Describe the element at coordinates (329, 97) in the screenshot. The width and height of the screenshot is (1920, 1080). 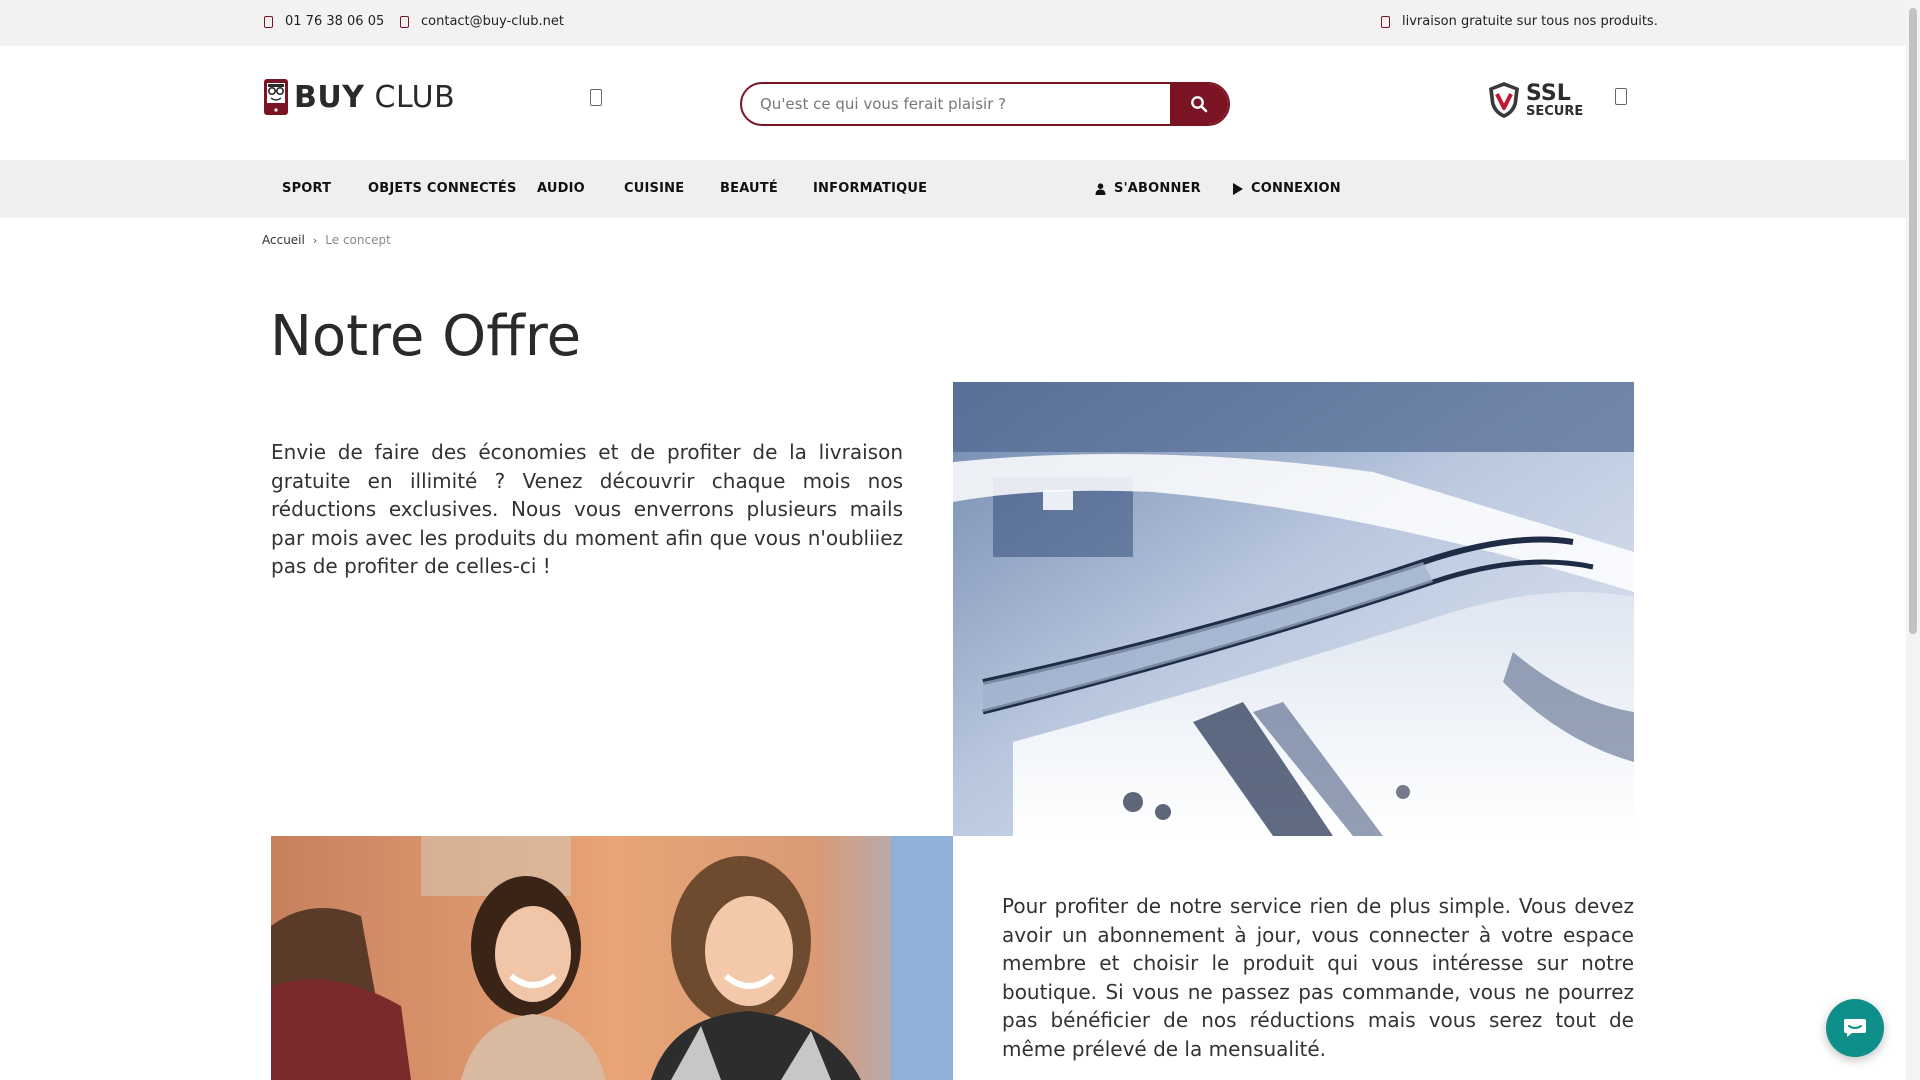
I see `logo-text-bold: BUY` at that location.